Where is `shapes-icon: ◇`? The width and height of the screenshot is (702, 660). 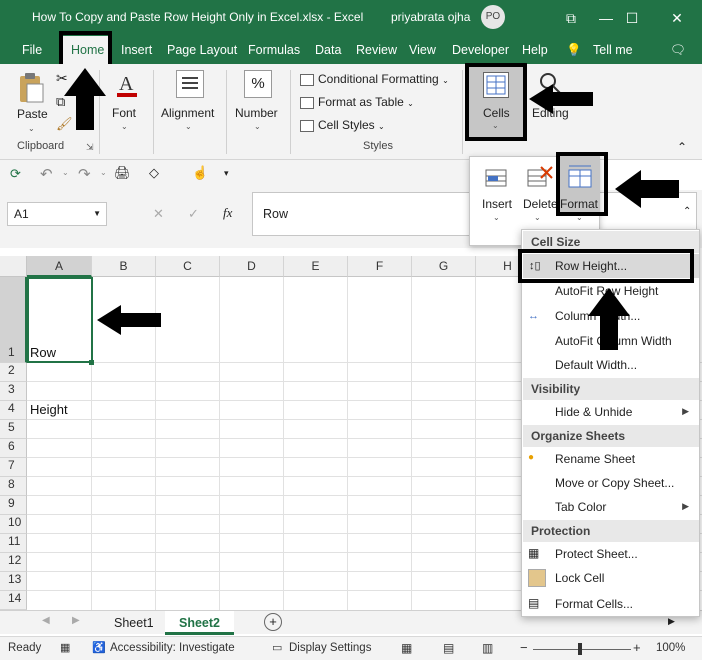
shapes-icon: ◇ is located at coordinates (154, 173).